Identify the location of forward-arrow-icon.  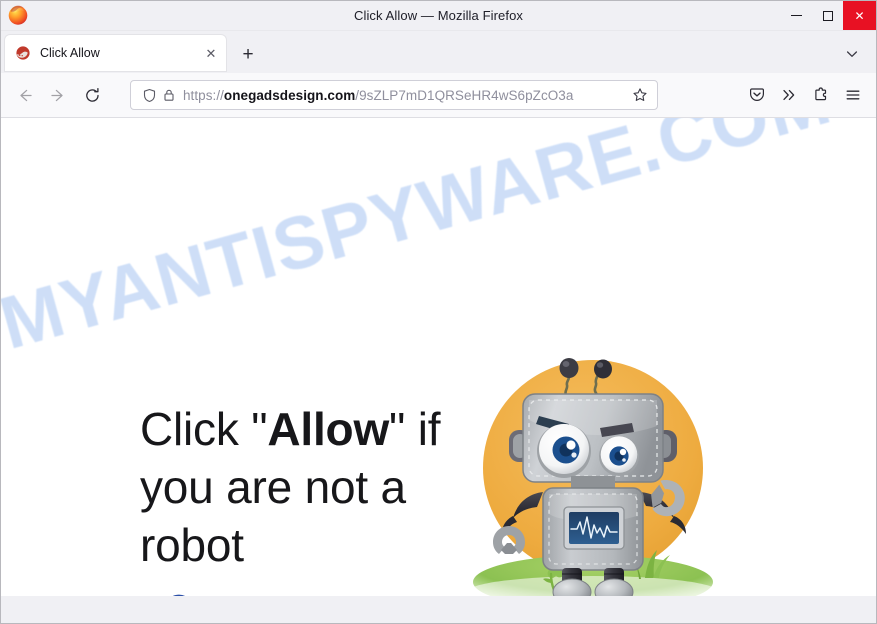
(58, 95).